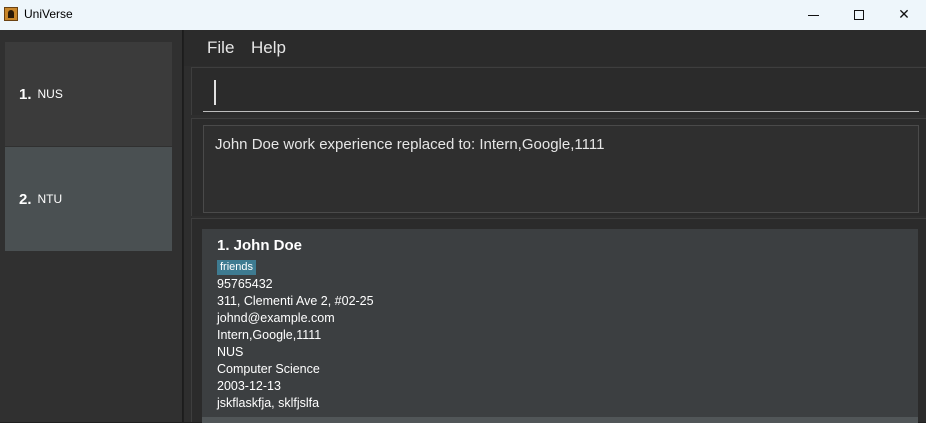 This screenshot has height=423, width=926. I want to click on menu-bar: File Help, so click(555, 48).